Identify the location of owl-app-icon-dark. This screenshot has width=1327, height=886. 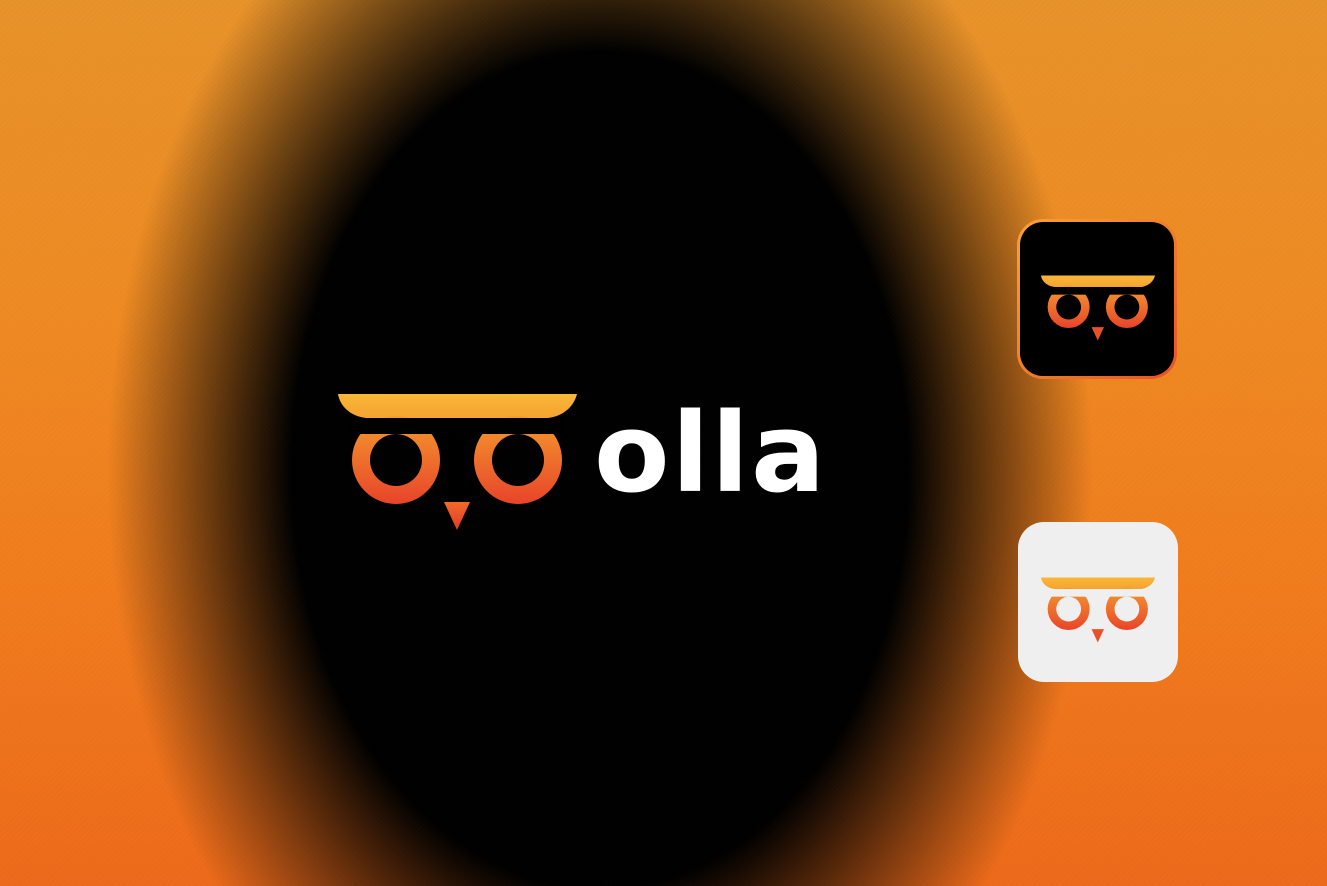
(1097, 299).